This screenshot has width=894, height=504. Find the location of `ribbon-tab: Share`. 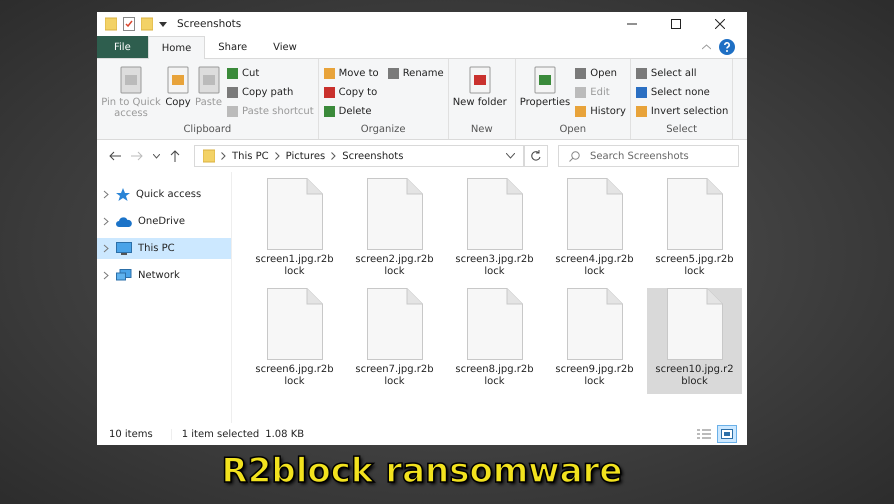

ribbon-tab: Share is located at coordinates (232, 47).